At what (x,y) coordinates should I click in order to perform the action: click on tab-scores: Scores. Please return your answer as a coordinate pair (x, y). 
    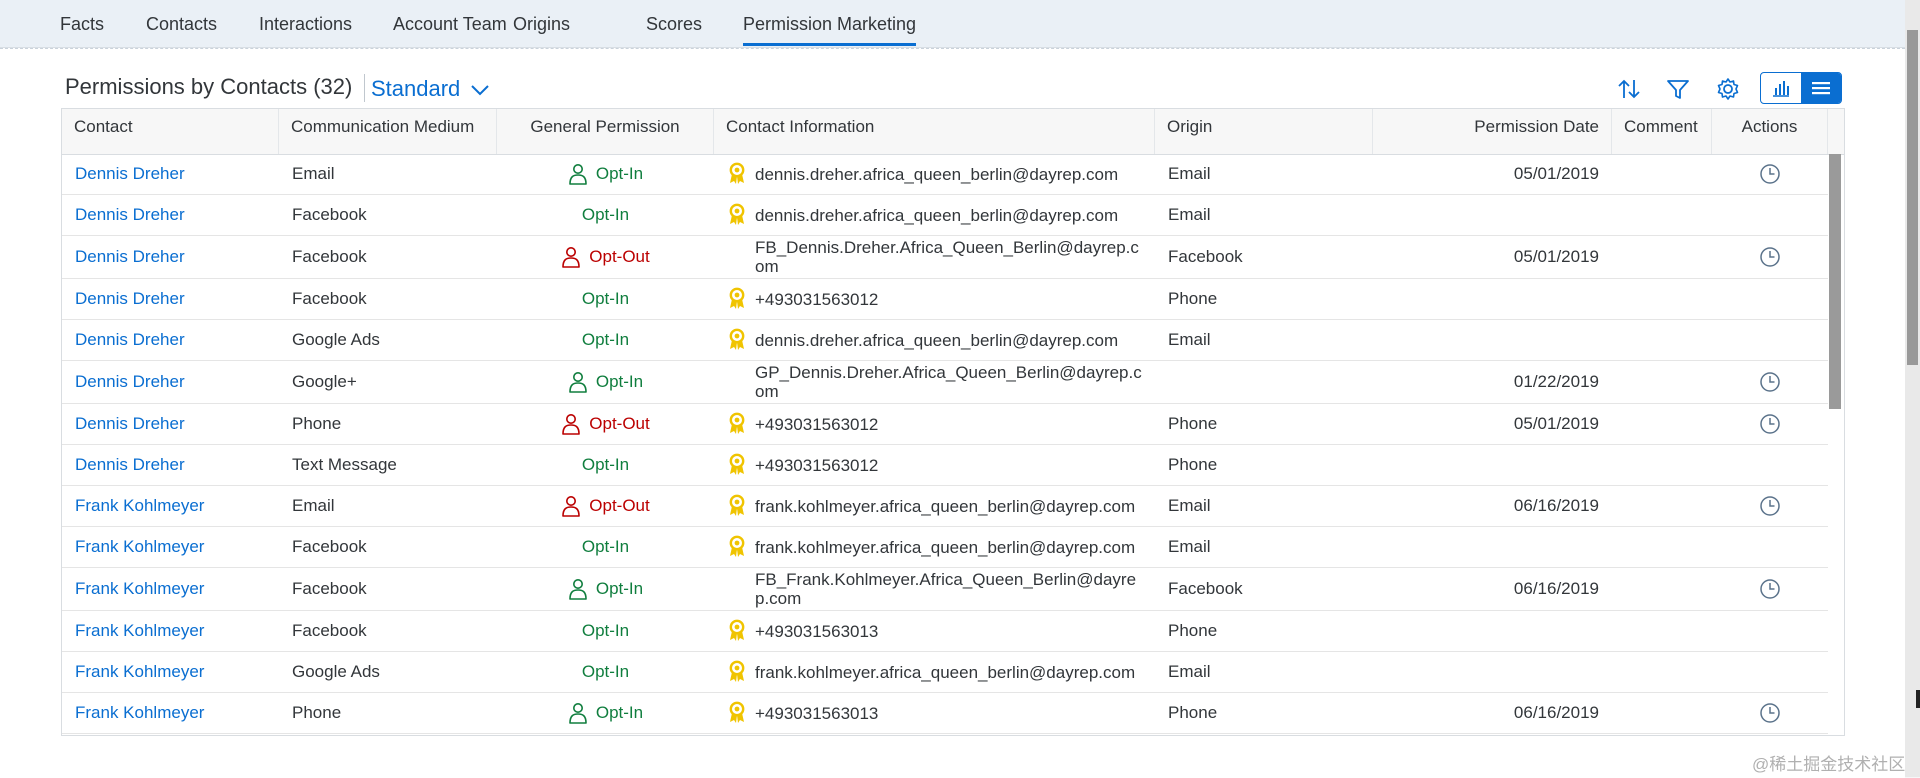
    Looking at the image, I should click on (674, 30).